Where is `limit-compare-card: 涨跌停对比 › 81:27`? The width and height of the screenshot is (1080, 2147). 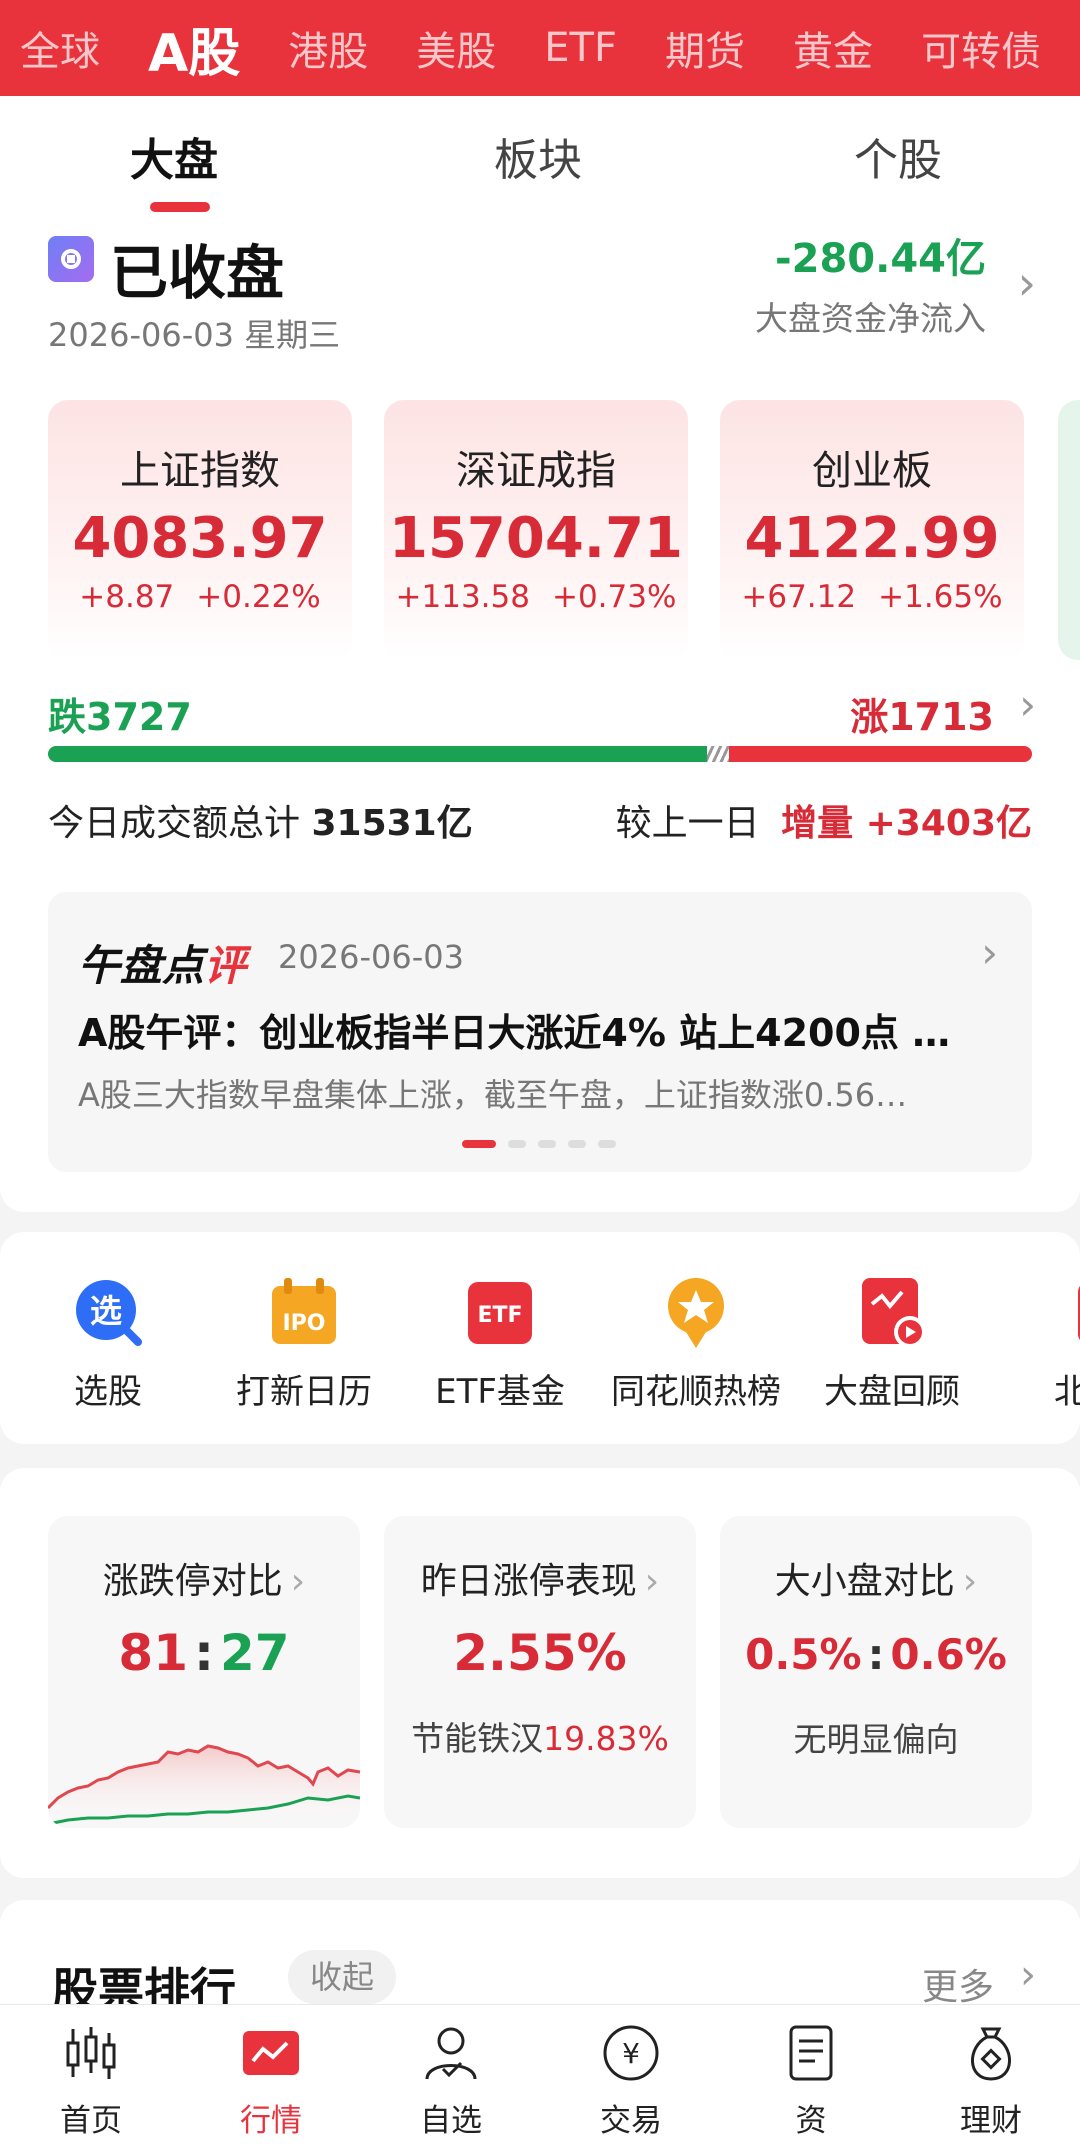
limit-compare-card: 涨跌停对比 › 81:27 is located at coordinates (204, 1672).